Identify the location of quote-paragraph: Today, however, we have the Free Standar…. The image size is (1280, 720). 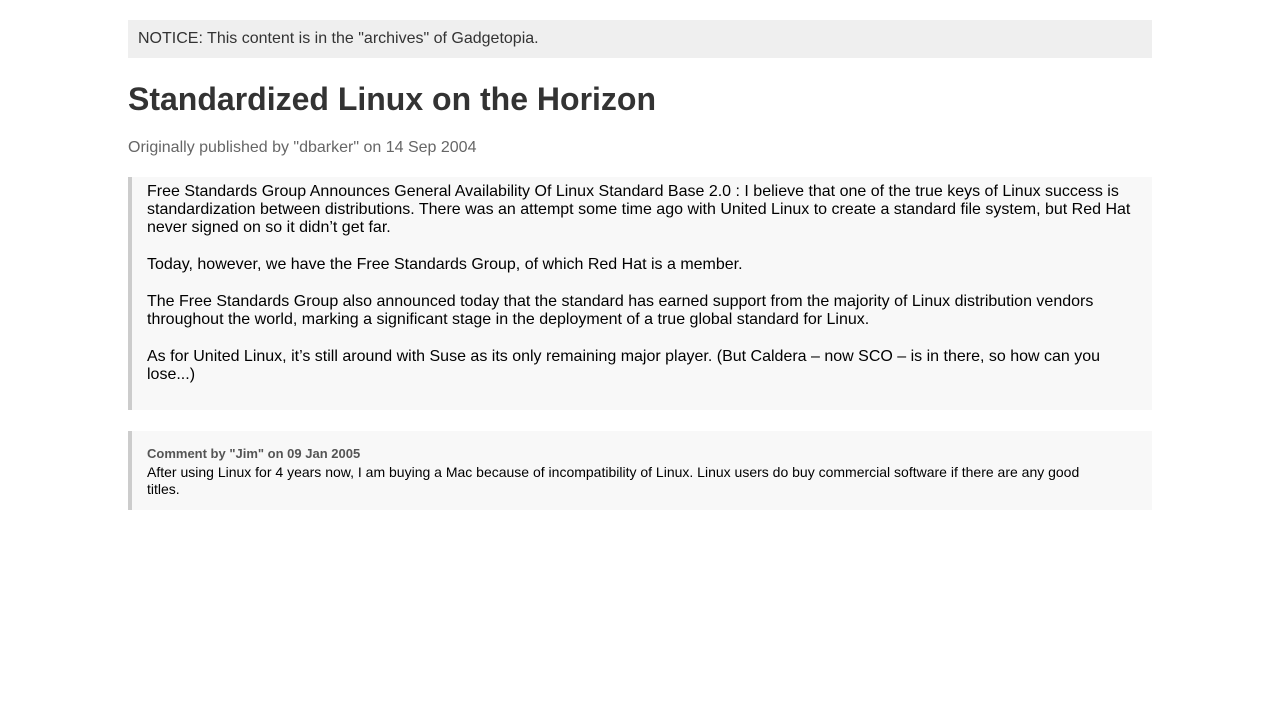
(445, 264).